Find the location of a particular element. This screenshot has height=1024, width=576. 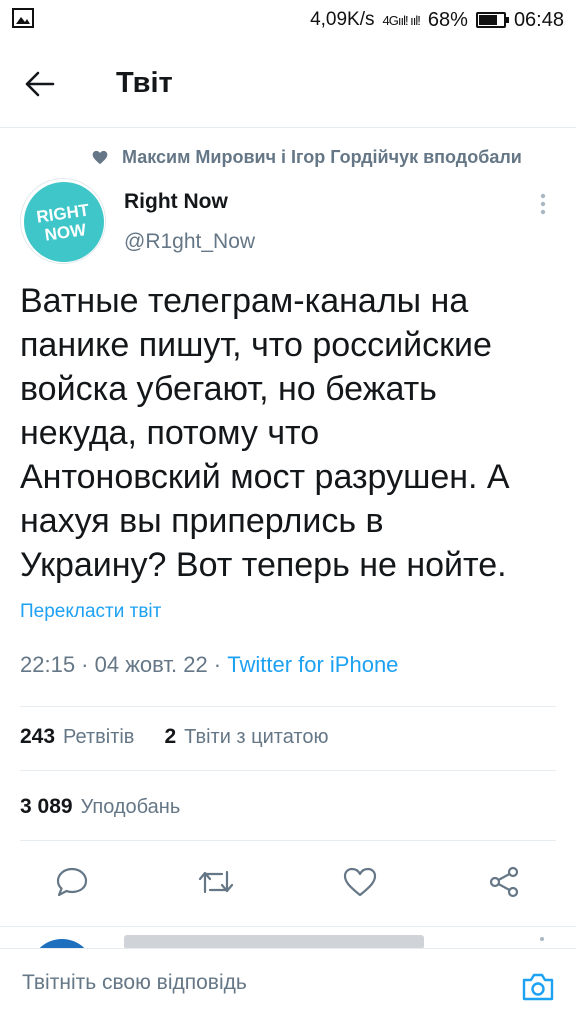

author-name: Right Now is located at coordinates (176, 202).